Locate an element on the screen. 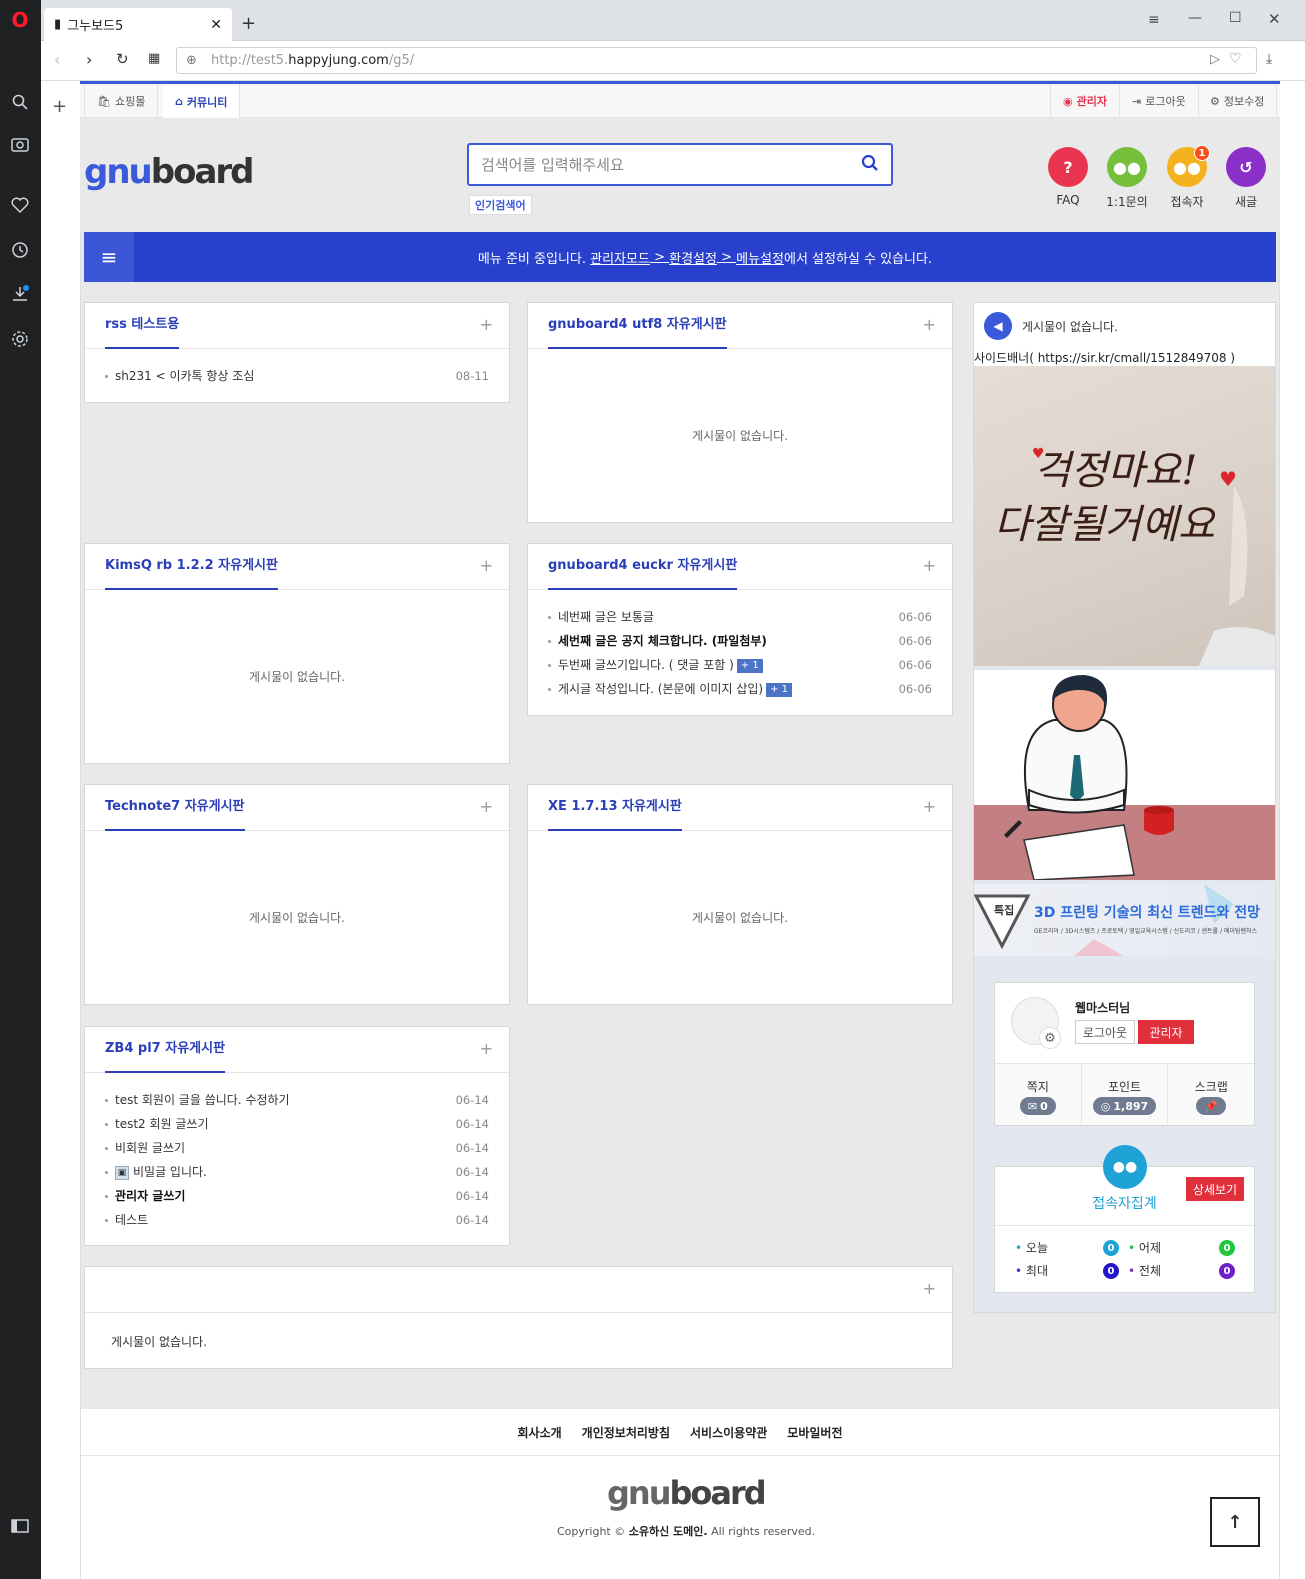 The width and height of the screenshot is (1305, 1579). url-field: http://test5. happyjung.com/g5/ is located at coordinates (716, 60).